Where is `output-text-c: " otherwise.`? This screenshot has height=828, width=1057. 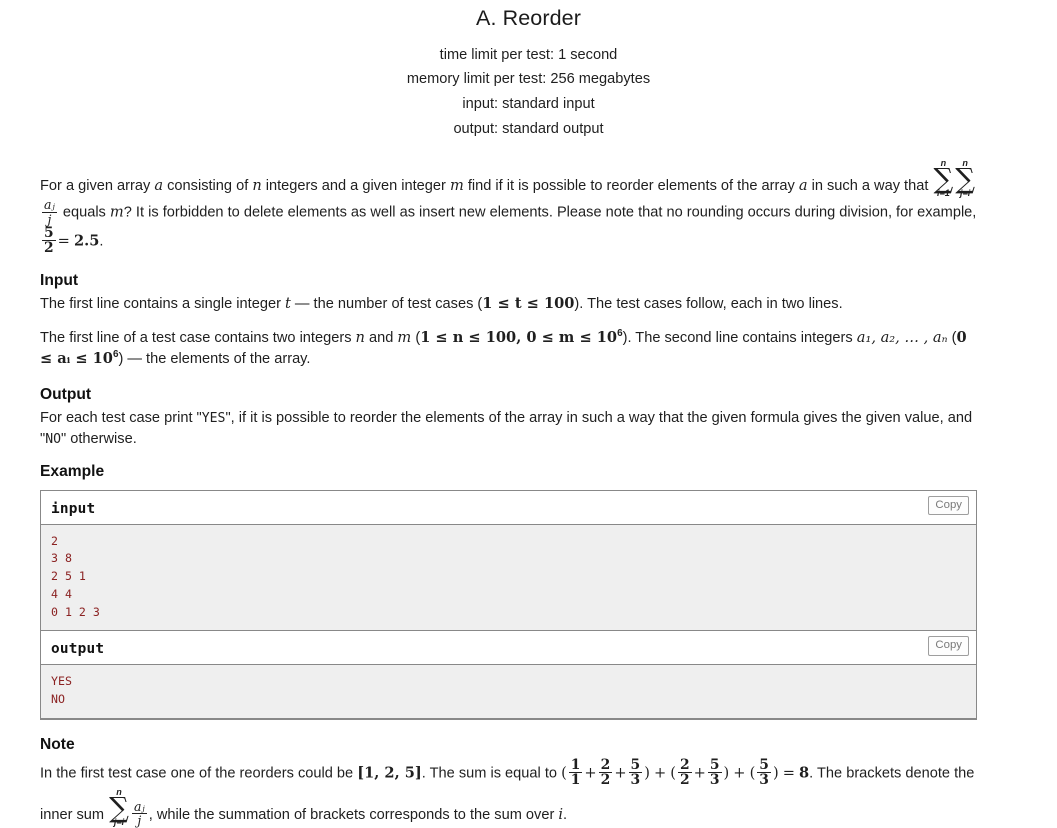
output-text-c: " otherwise. is located at coordinates (99, 438).